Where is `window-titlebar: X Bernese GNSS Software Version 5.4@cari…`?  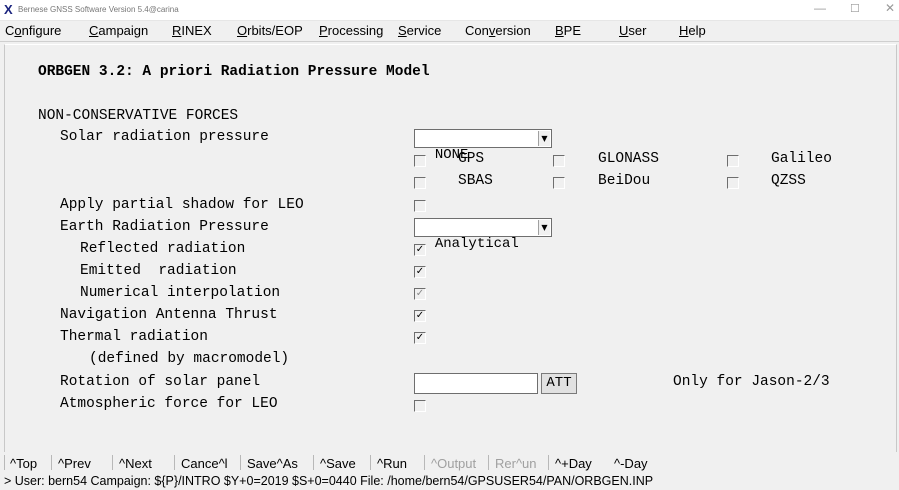 window-titlebar: X Bernese GNSS Software Version 5.4@cari… is located at coordinates (449, 10).